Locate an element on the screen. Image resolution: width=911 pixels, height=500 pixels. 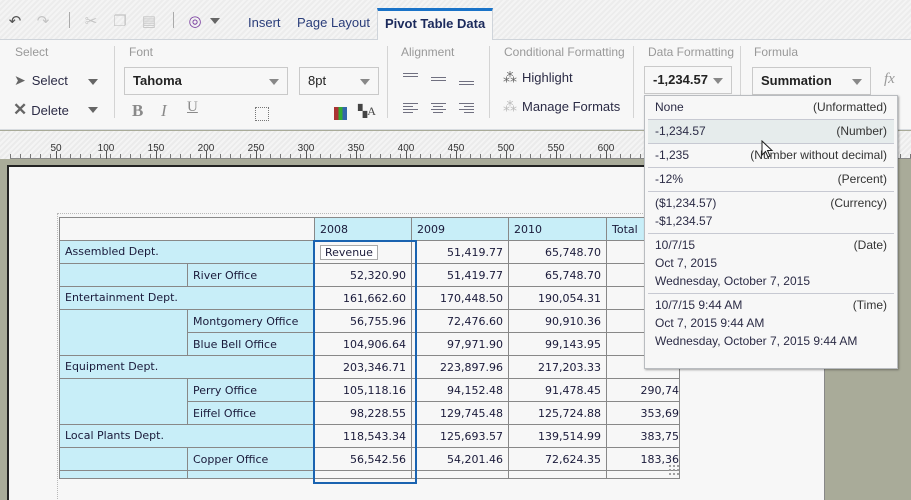
fill-color-icon is located at coordinates (340, 113).